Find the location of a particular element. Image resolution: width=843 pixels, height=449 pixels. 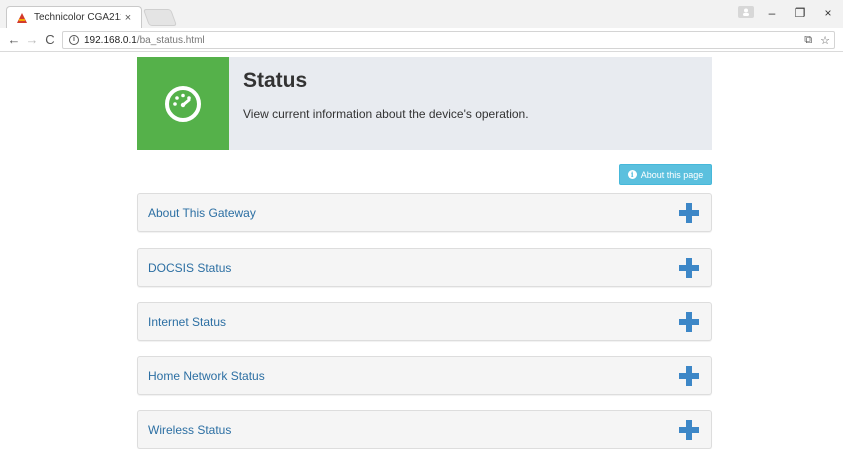

forward-button: → is located at coordinates (32, 40).